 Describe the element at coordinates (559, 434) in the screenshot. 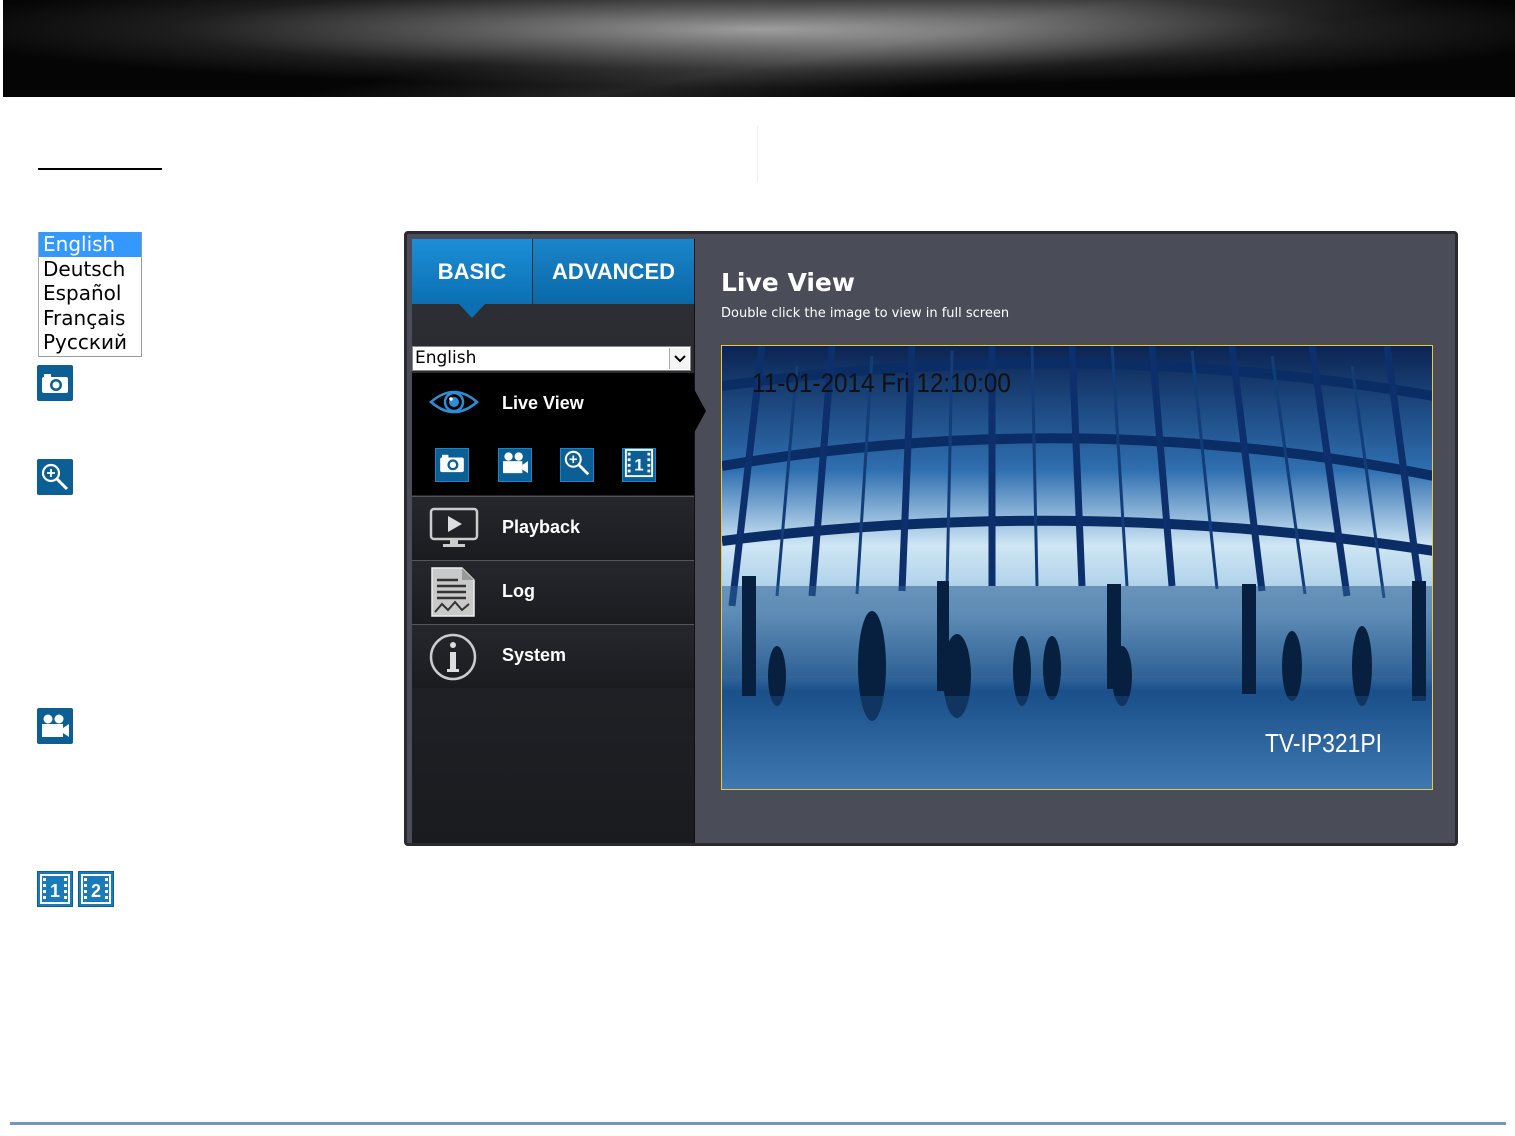

I see `sidebar-item-live-view: Live View 1` at that location.